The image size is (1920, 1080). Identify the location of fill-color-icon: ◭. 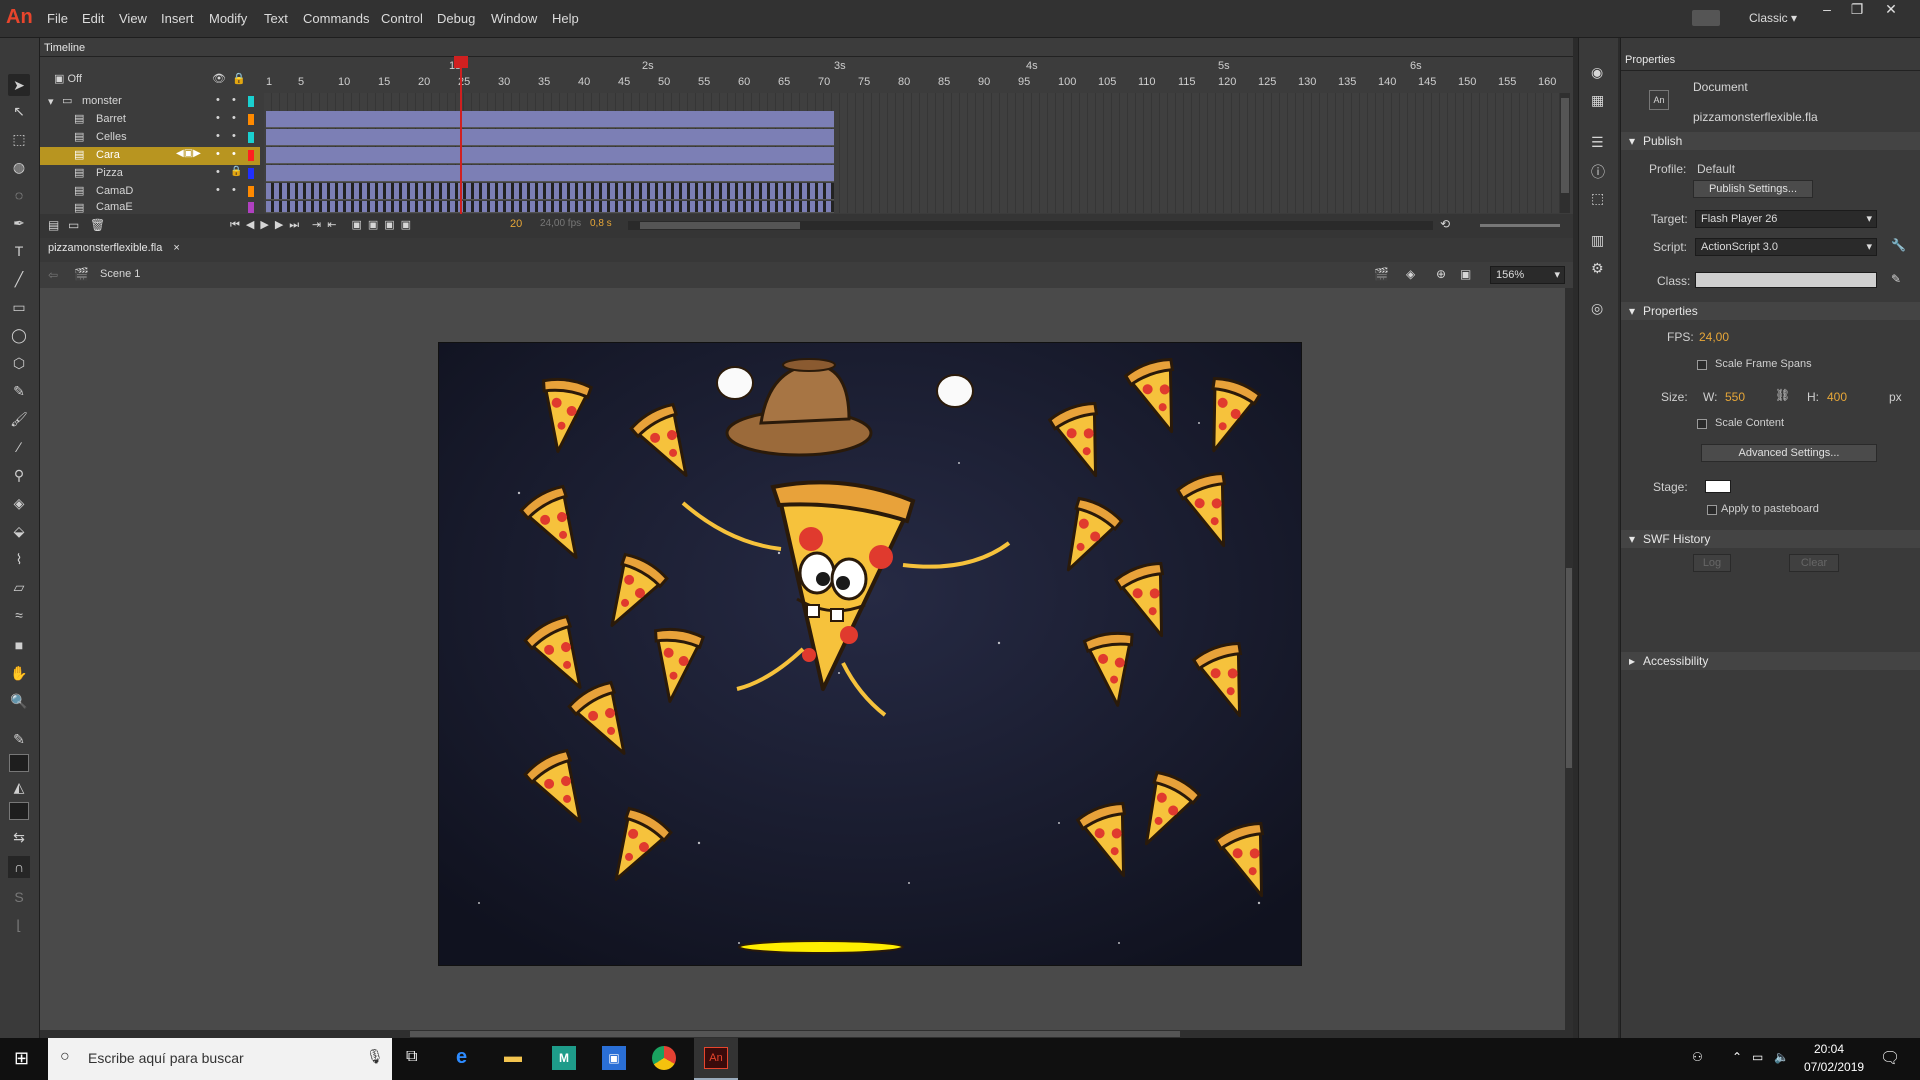
(19, 787).